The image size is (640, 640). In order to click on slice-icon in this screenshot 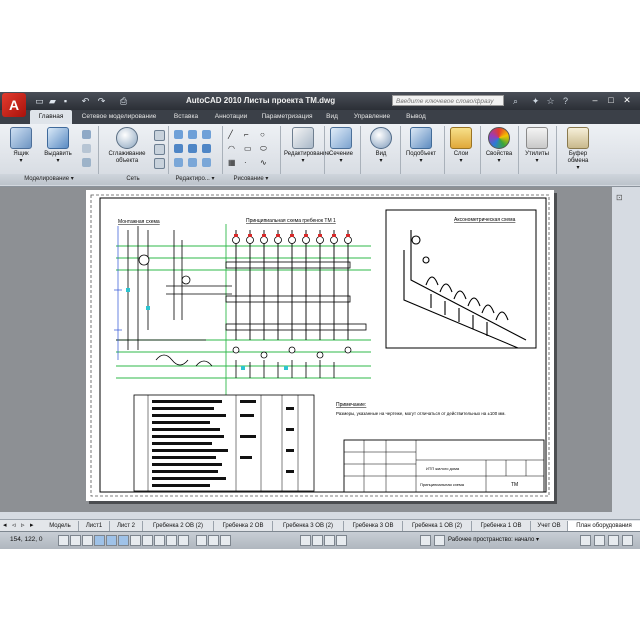, I will do `click(206, 162)`.